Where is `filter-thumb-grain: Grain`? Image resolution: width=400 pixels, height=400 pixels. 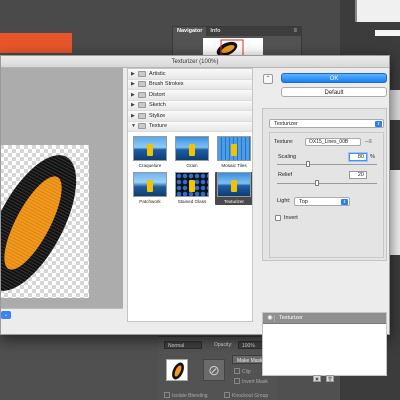 filter-thumb-grain: Grain is located at coordinates (192, 152).